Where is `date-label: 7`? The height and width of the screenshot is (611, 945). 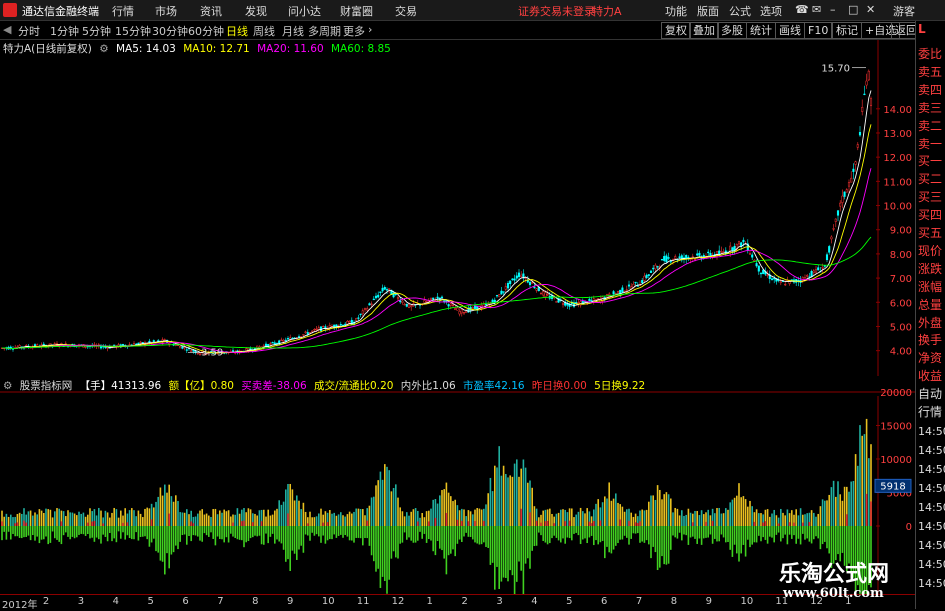
date-label: 7 is located at coordinates (639, 601).